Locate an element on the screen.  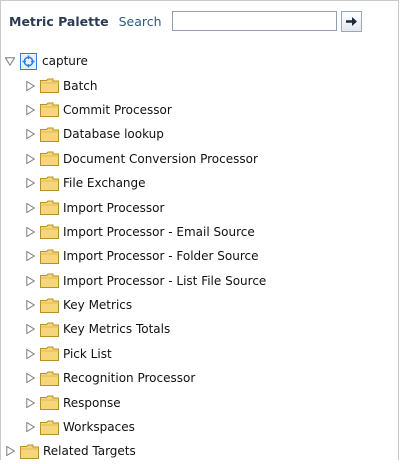
tree-node-label: Import Processor - List File Source is located at coordinates (165, 280).